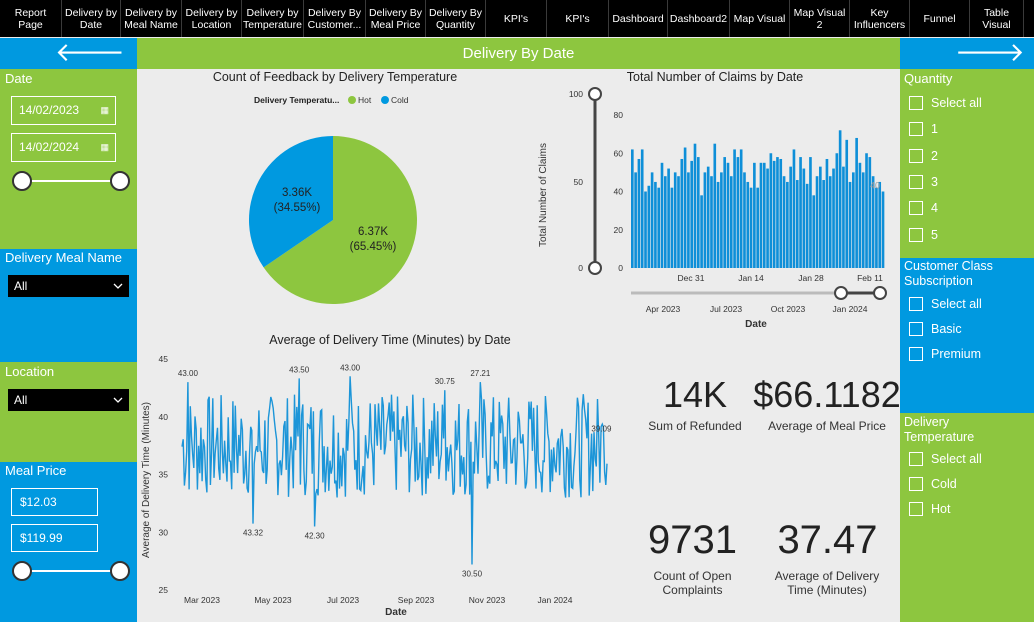 This screenshot has width=1034, height=622. I want to click on calendar-icon: ▦, so click(104, 110).